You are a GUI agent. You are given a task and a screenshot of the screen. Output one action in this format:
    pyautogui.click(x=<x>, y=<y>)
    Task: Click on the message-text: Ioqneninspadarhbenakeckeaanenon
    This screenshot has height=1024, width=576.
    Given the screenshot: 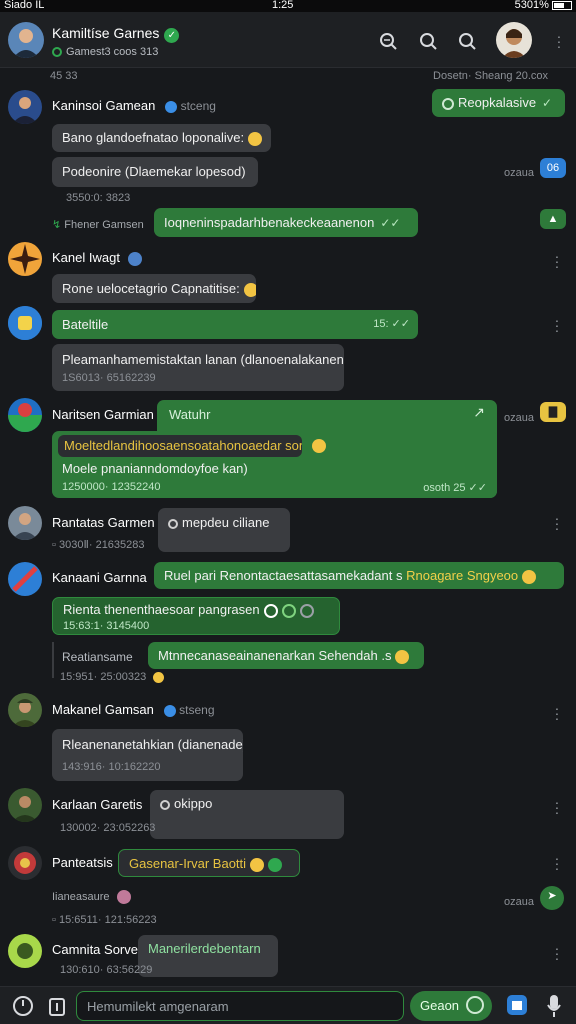 What is the action you would take?
    pyautogui.click(x=269, y=222)
    